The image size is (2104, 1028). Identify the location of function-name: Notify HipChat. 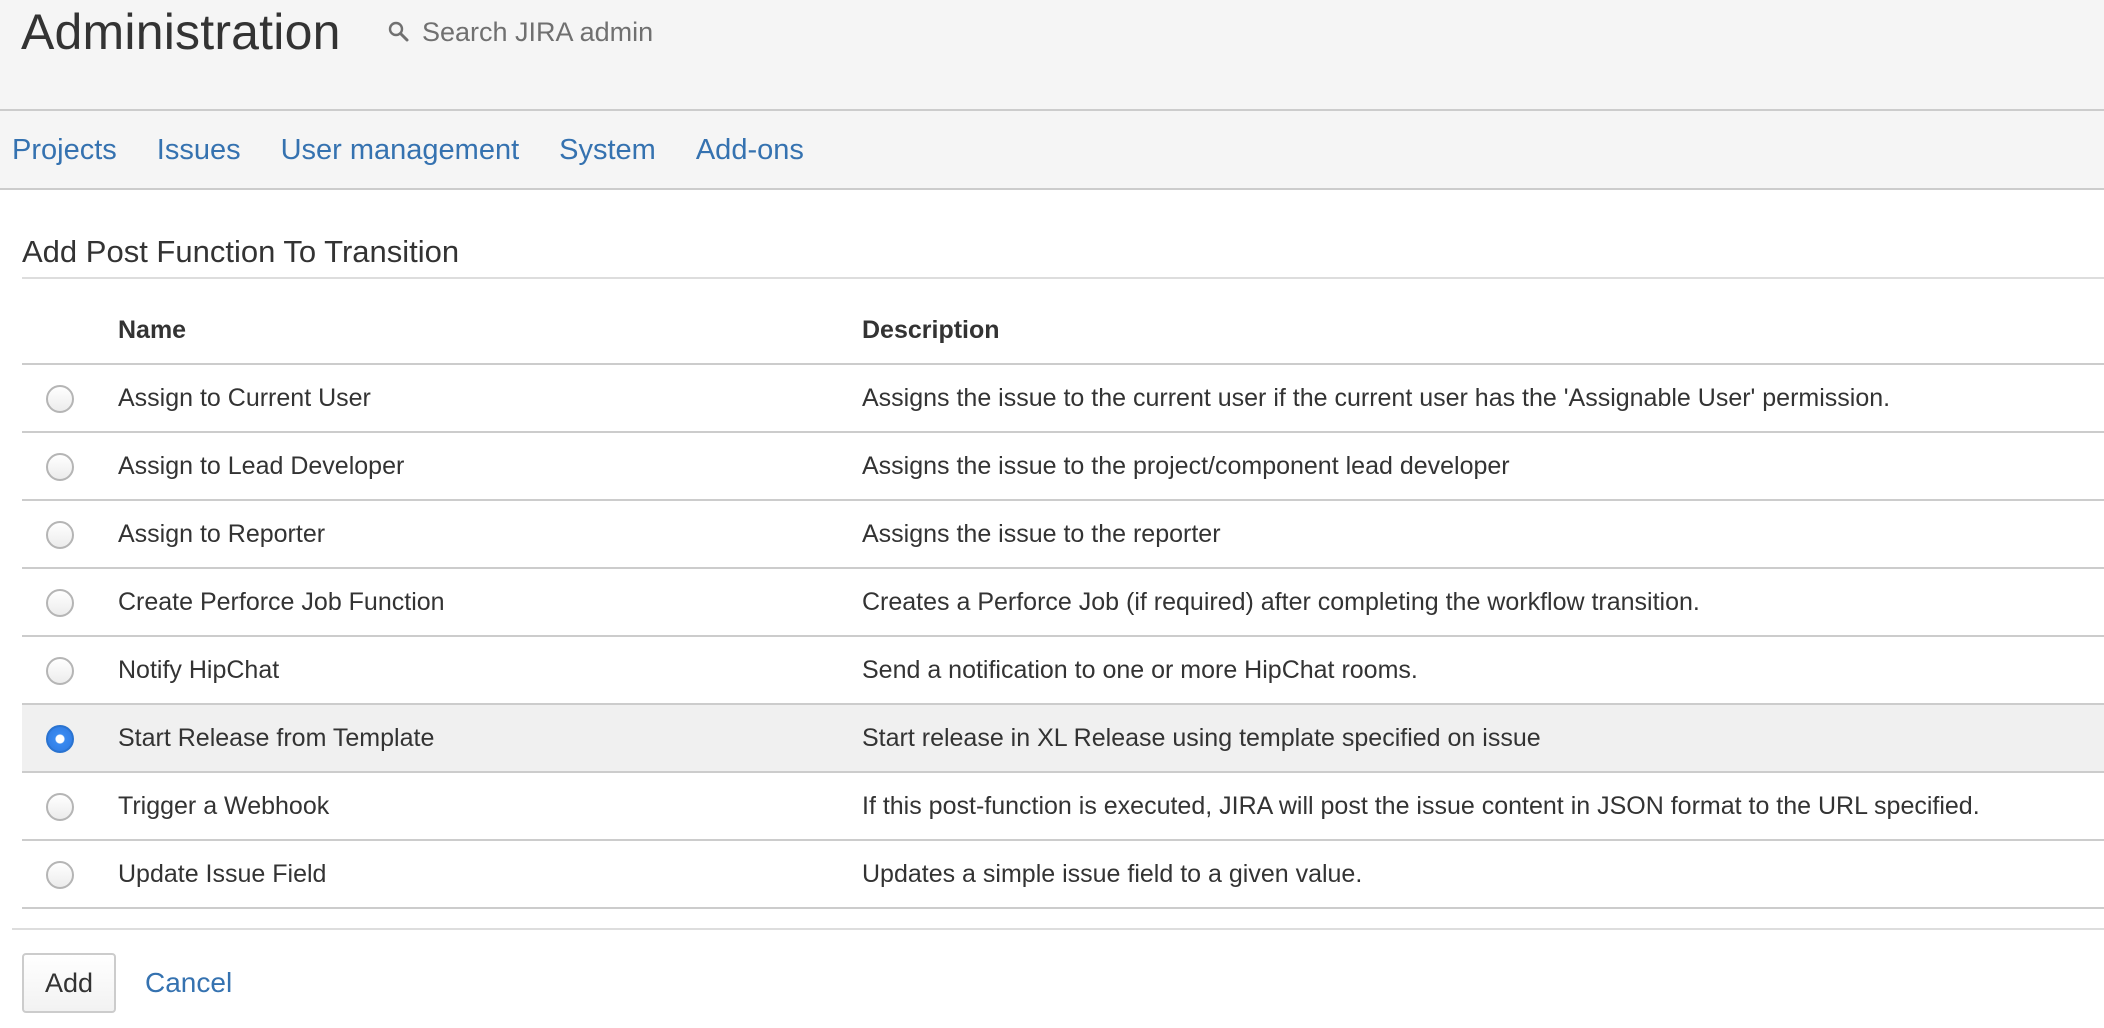
(490, 670).